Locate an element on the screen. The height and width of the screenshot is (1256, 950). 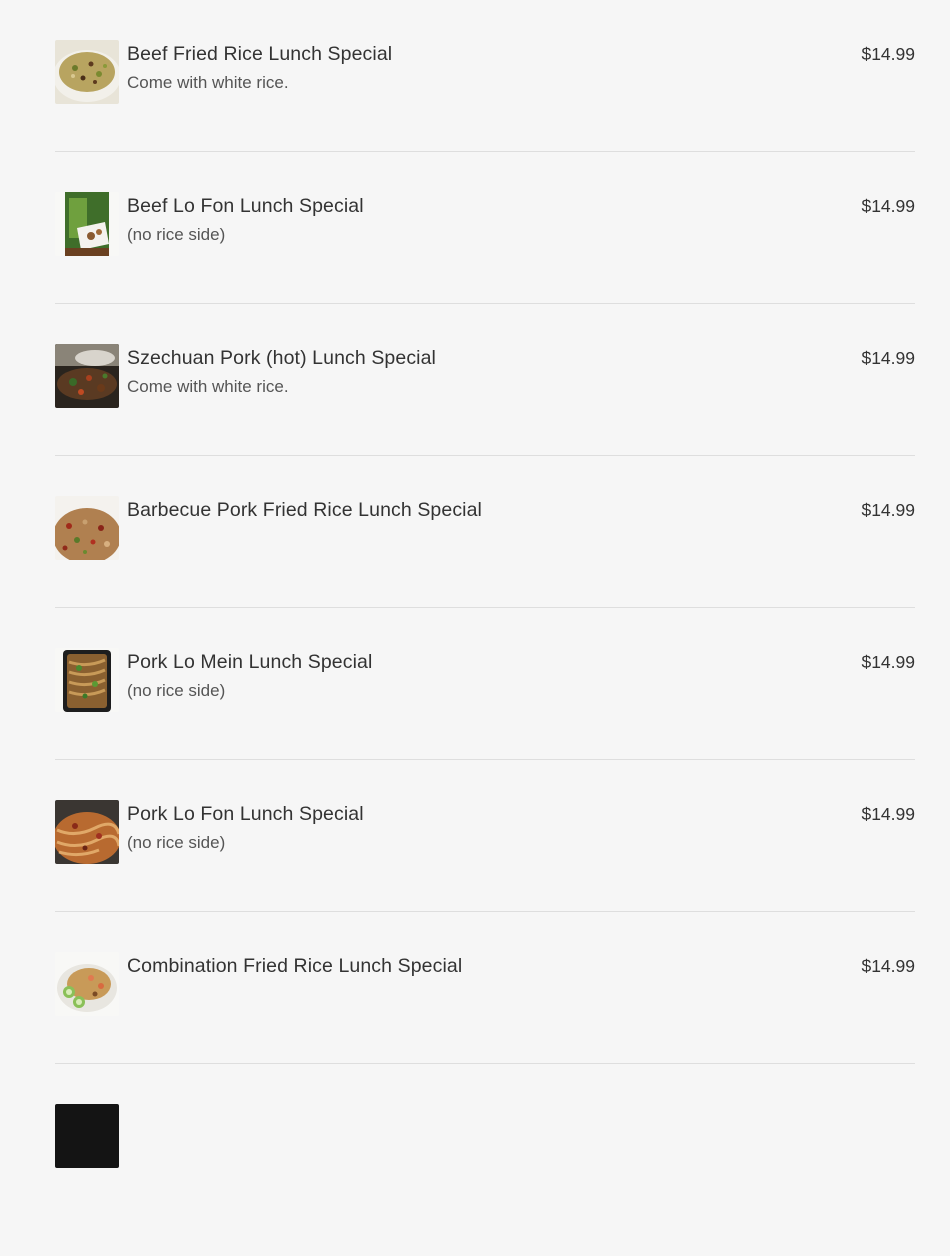
beef-fried-rice-image is located at coordinates (87, 72).